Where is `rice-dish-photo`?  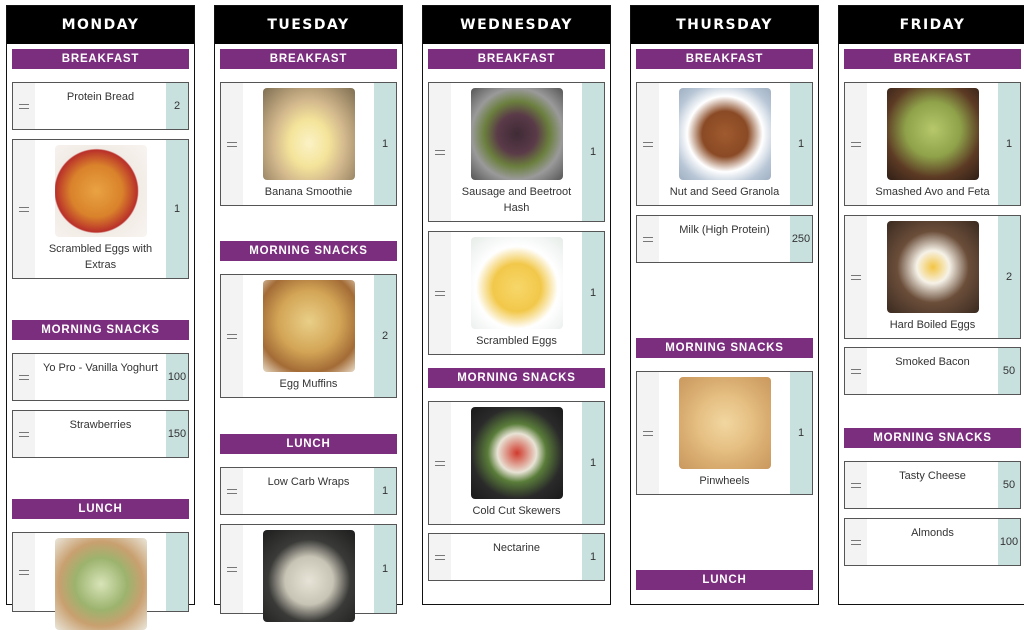
rice-dish-photo is located at coordinates (308, 576).